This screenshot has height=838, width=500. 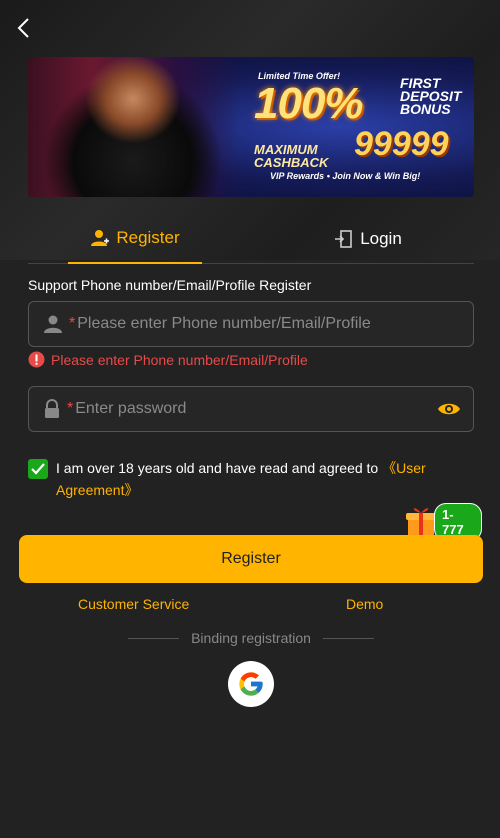 What do you see at coordinates (133, 127) in the screenshot?
I see `banner-image` at bounding box center [133, 127].